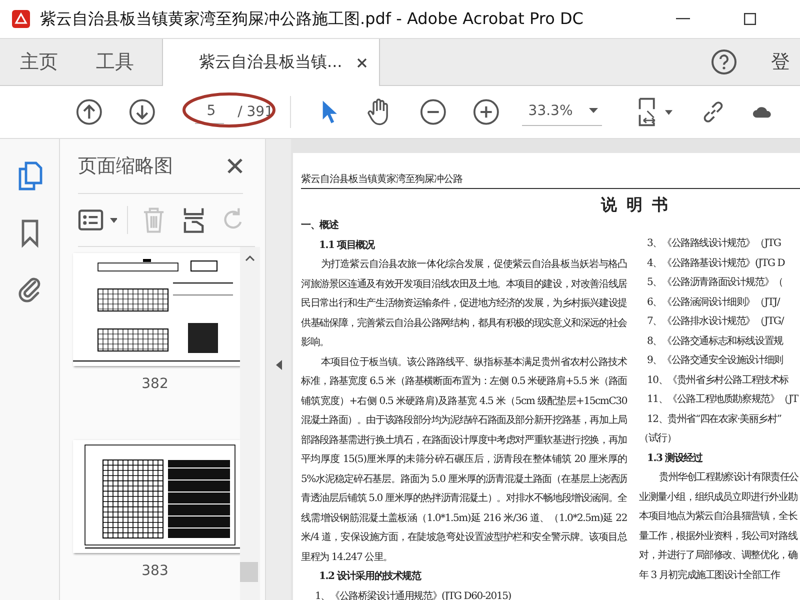 This screenshot has width=800, height=600. I want to click on cloud-icon, so click(763, 112).